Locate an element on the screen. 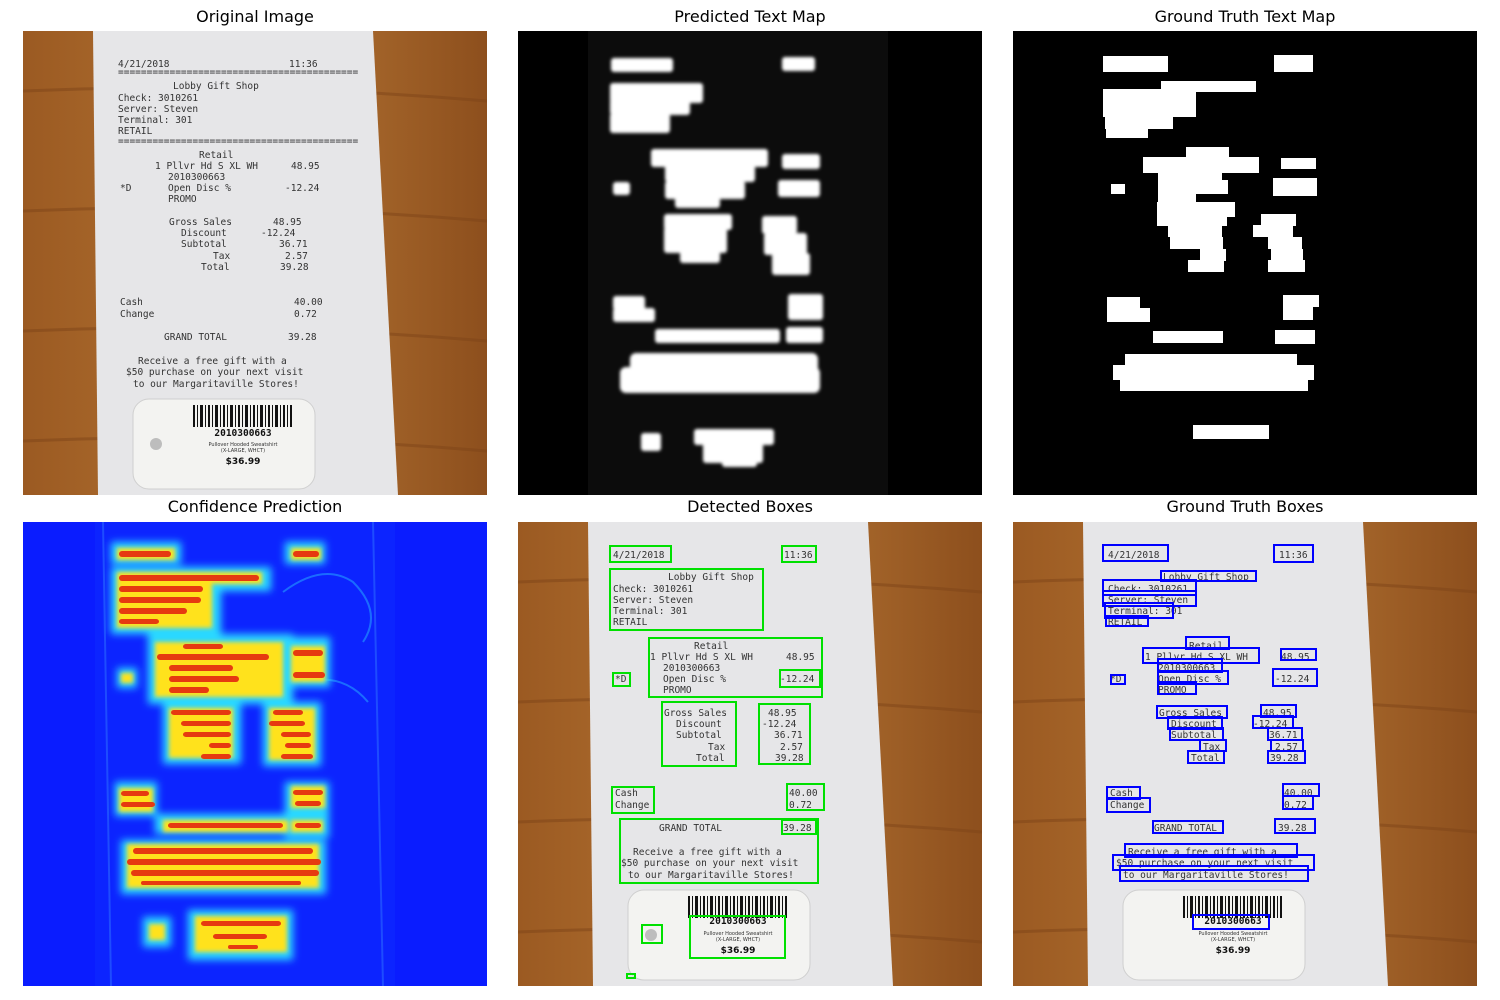 This screenshot has width=1500, height=1000. panel-title-gt-map: Ground Truth Text Map is located at coordinates (1245, 16).